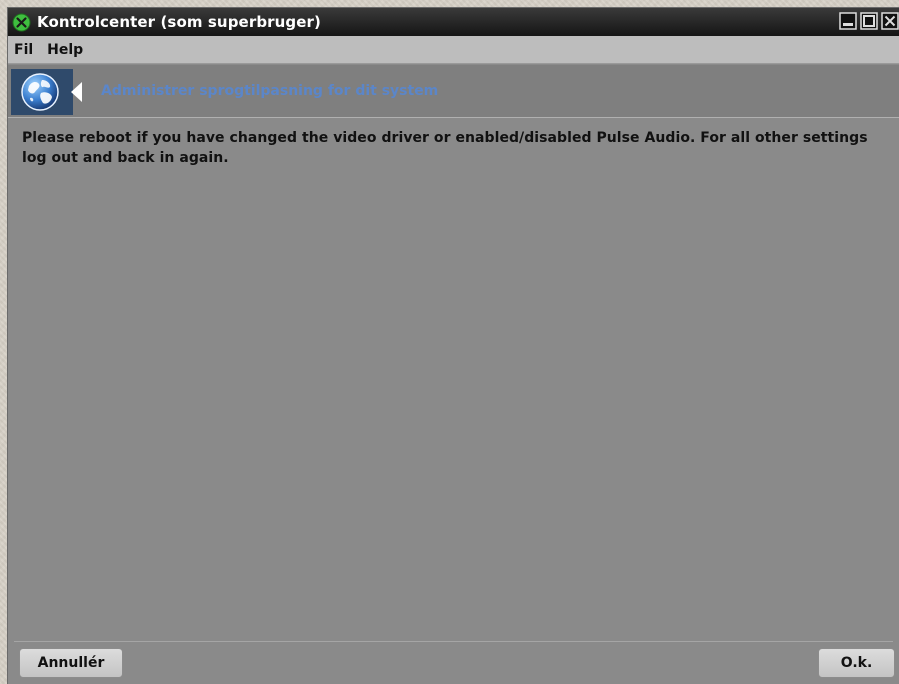 The height and width of the screenshot is (684, 899). Describe the element at coordinates (453, 641) in the screenshot. I see `footer-divider` at that location.